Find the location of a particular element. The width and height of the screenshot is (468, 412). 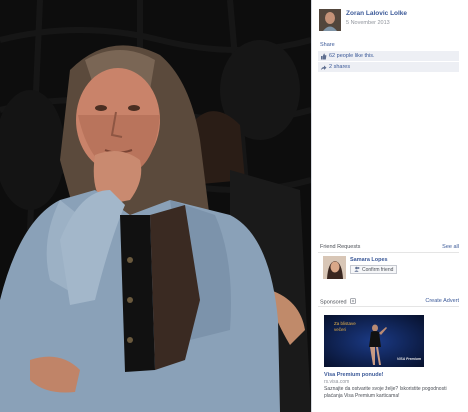

create-advert-link: Create Advert is located at coordinates (442, 301).